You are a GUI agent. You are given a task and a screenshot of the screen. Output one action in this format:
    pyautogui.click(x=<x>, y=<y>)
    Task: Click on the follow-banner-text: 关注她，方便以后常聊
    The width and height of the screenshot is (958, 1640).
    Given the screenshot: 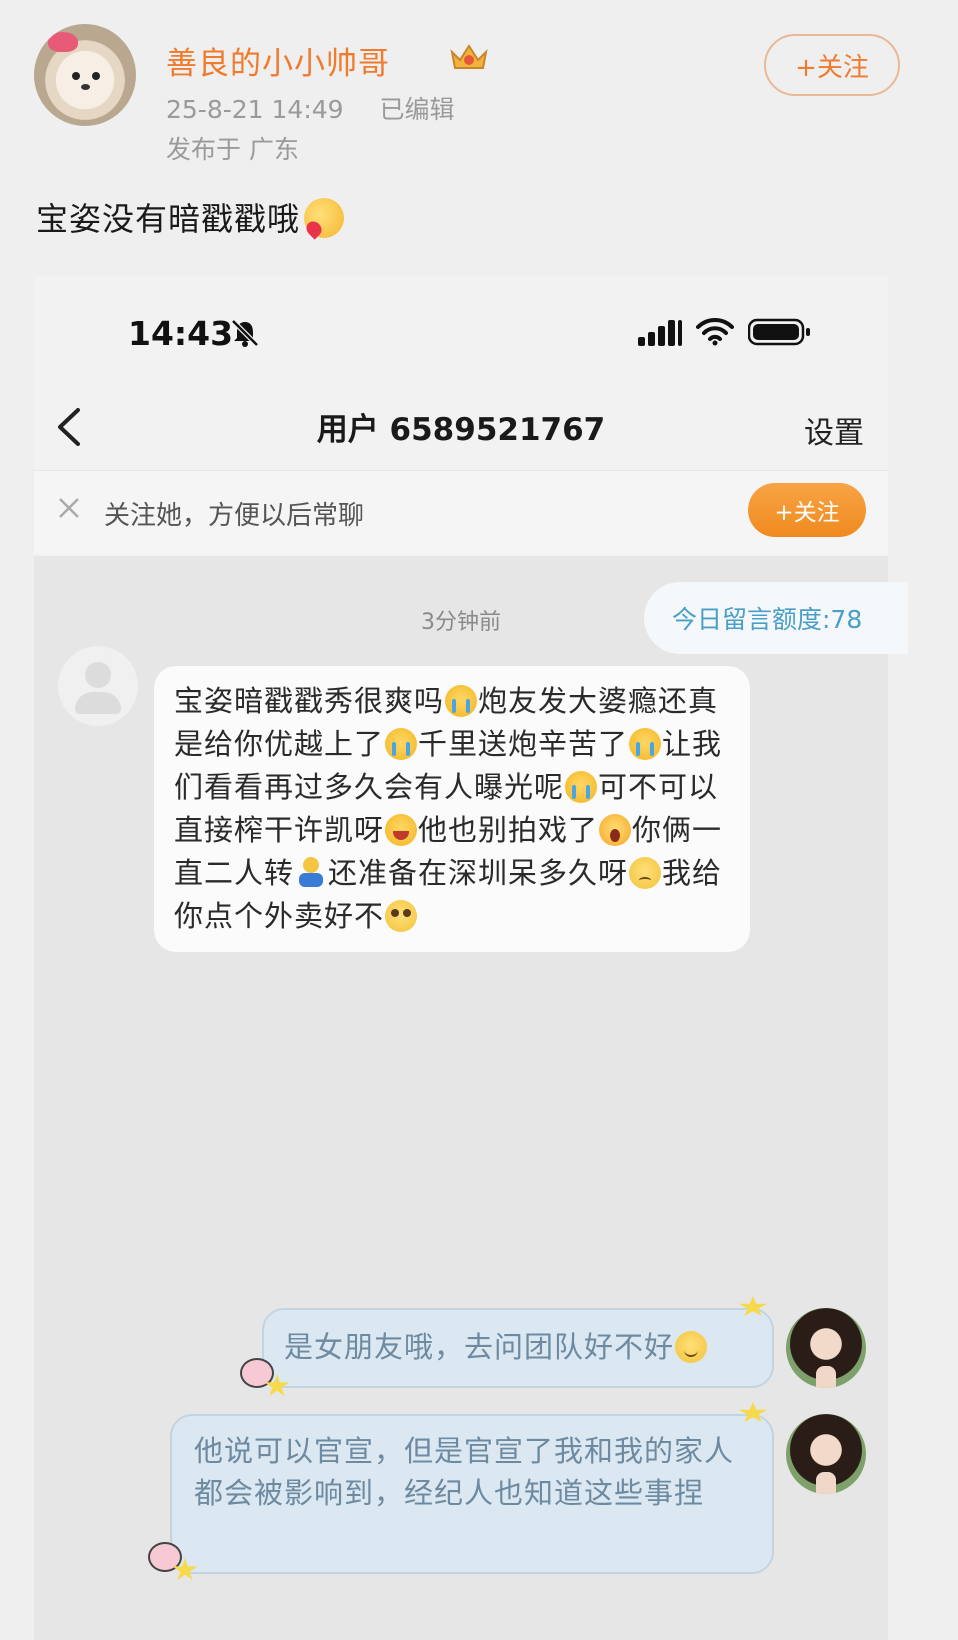 What is the action you would take?
    pyautogui.click(x=234, y=516)
    